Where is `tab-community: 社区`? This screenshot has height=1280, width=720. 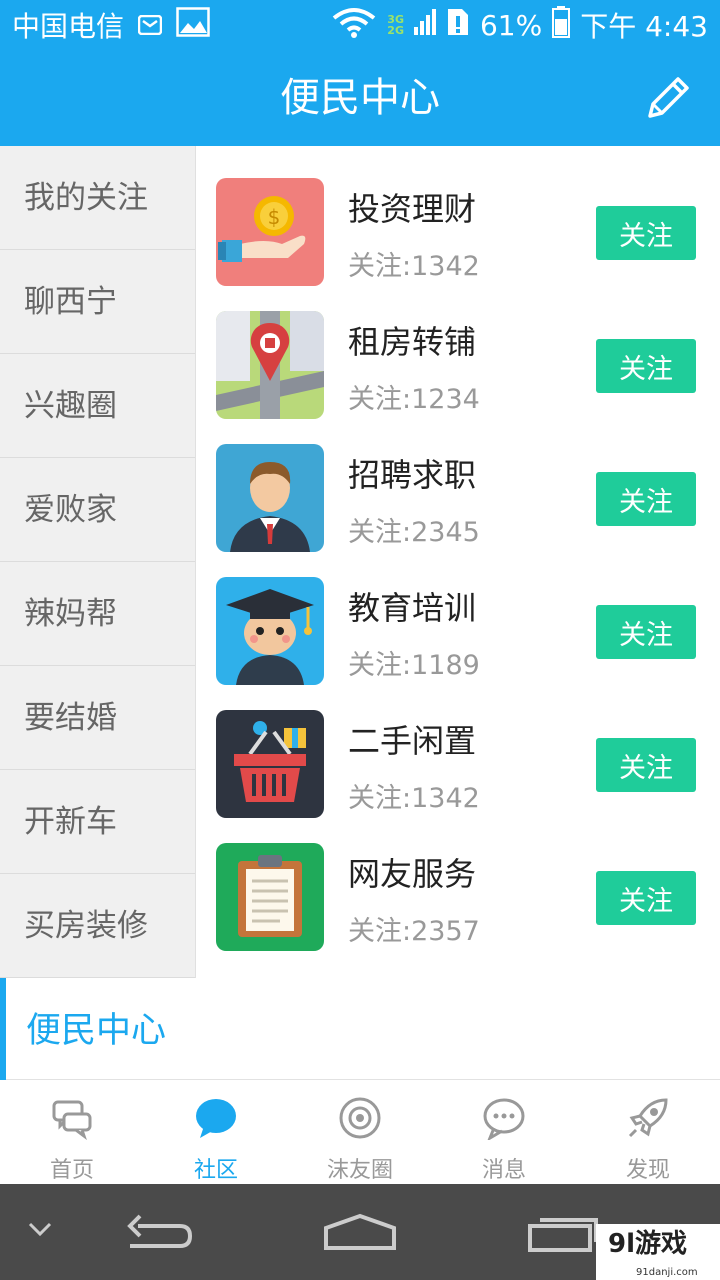 tab-community: 社区 is located at coordinates (216, 1132).